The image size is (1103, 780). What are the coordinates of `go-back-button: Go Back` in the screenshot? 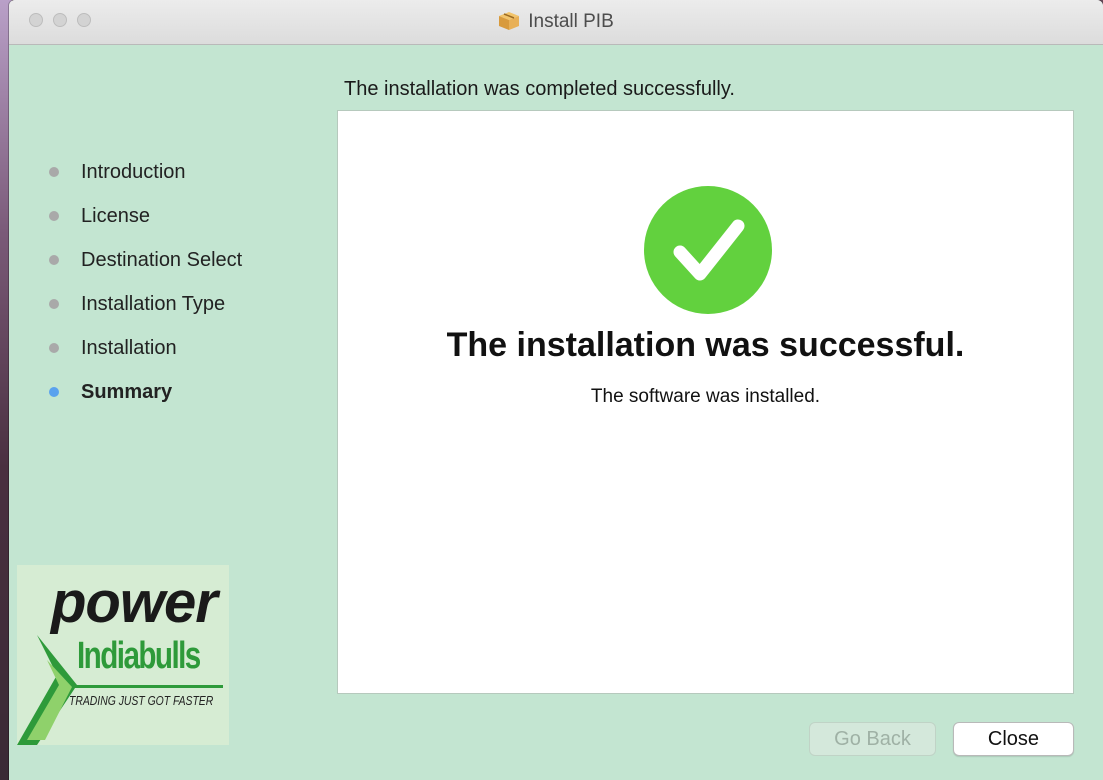 It's located at (872, 739).